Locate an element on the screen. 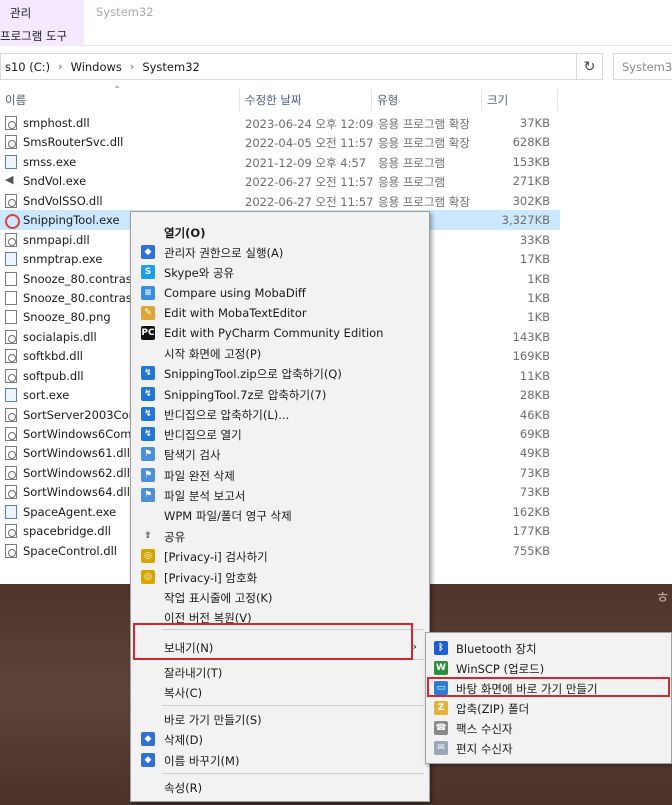  highlight-box-send-to is located at coordinates (273, 641).